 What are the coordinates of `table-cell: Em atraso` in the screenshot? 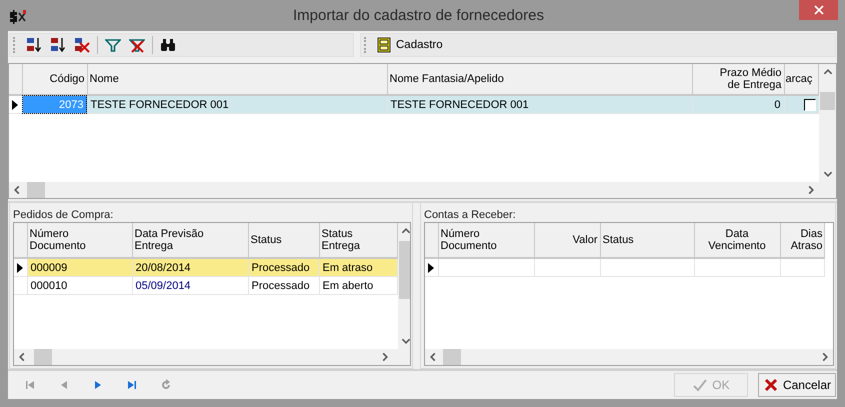 It's located at (358, 267).